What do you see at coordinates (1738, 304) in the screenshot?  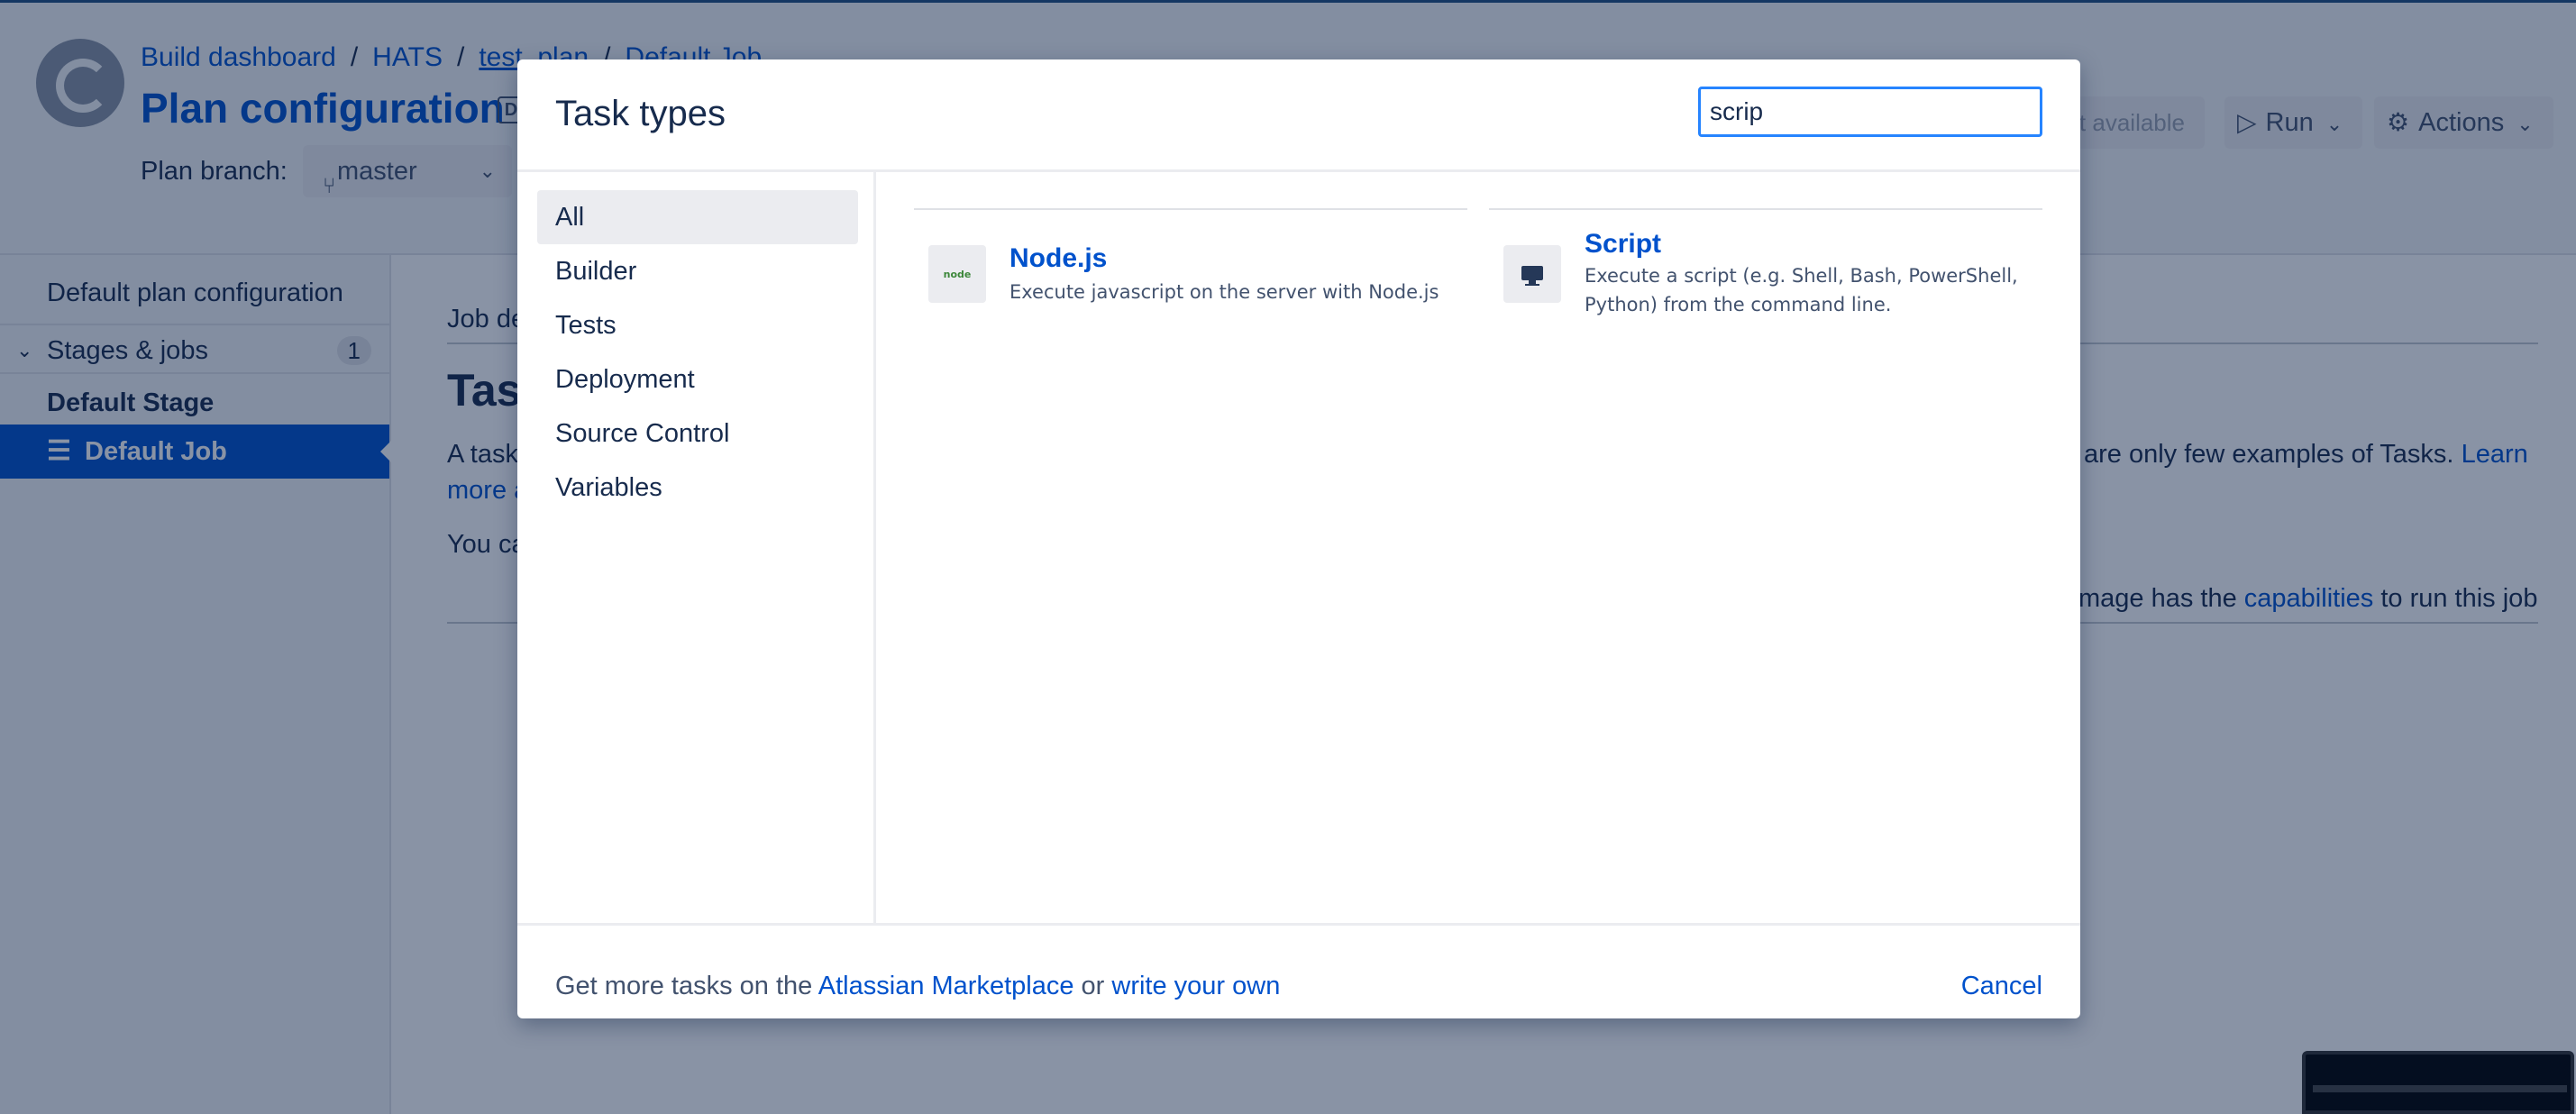 I see `task-desc-script-line2: Python) from the command line.` at bounding box center [1738, 304].